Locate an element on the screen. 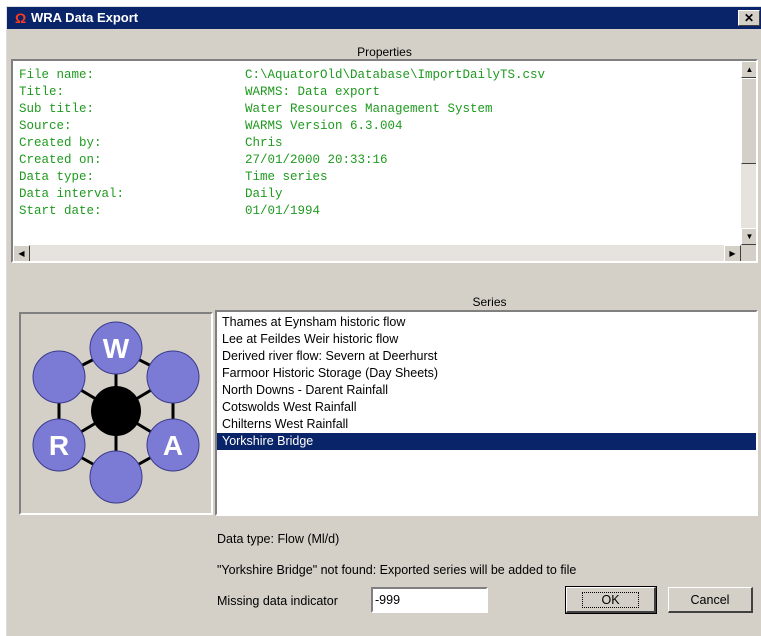 This screenshot has height=636, width=761. property-value: Time series is located at coordinates (286, 177).